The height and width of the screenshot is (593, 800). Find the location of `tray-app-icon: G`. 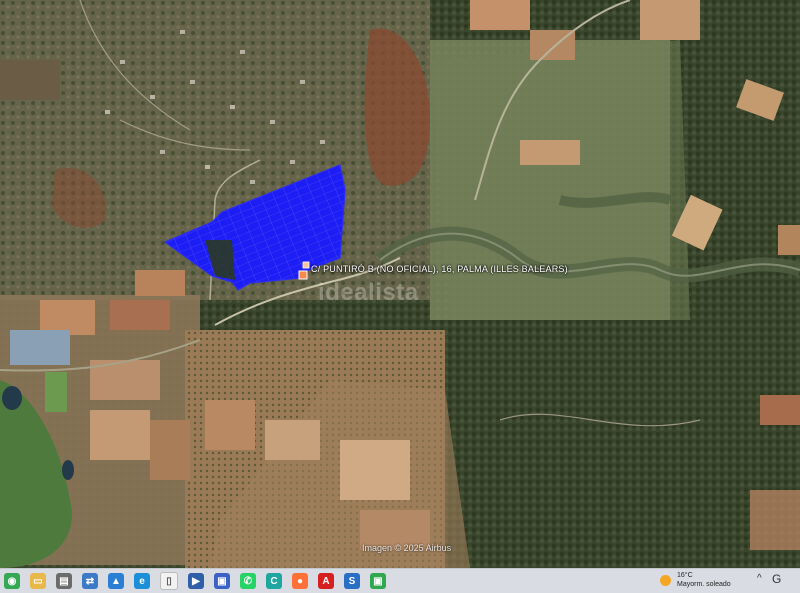

tray-app-icon: G is located at coordinates (776, 579).